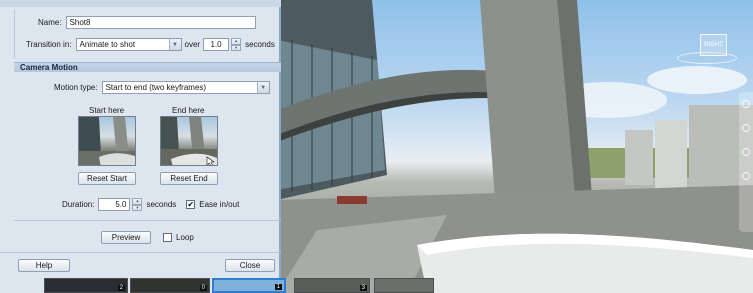 The height and width of the screenshot is (293, 753). Describe the element at coordinates (107, 44) in the screenshot. I see `transition-value: Animate to shot` at that location.